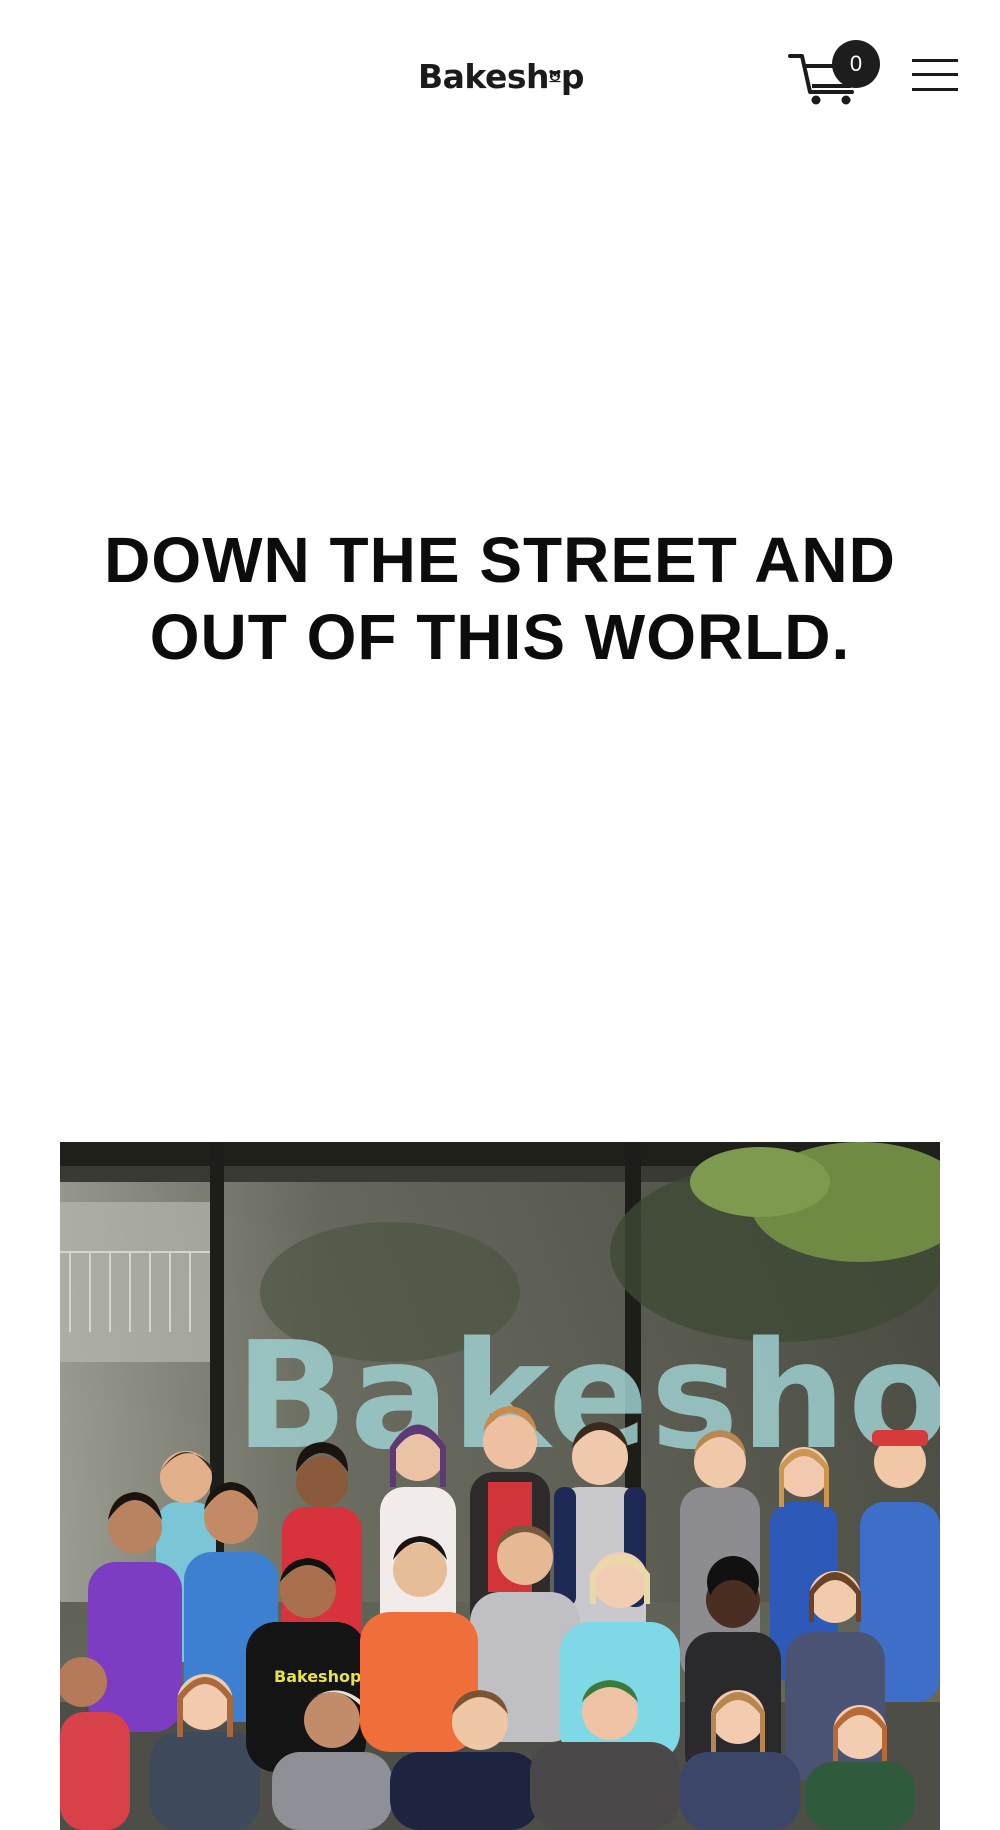 The height and width of the screenshot is (1830, 1000). Describe the element at coordinates (572, 76) in the screenshot. I see `logo-text-end: p` at that location.